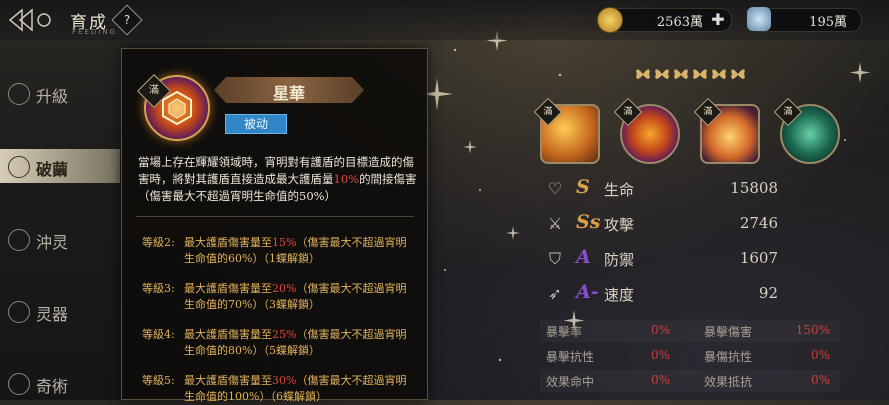  I want to click on help-icon: ?, so click(127, 20).